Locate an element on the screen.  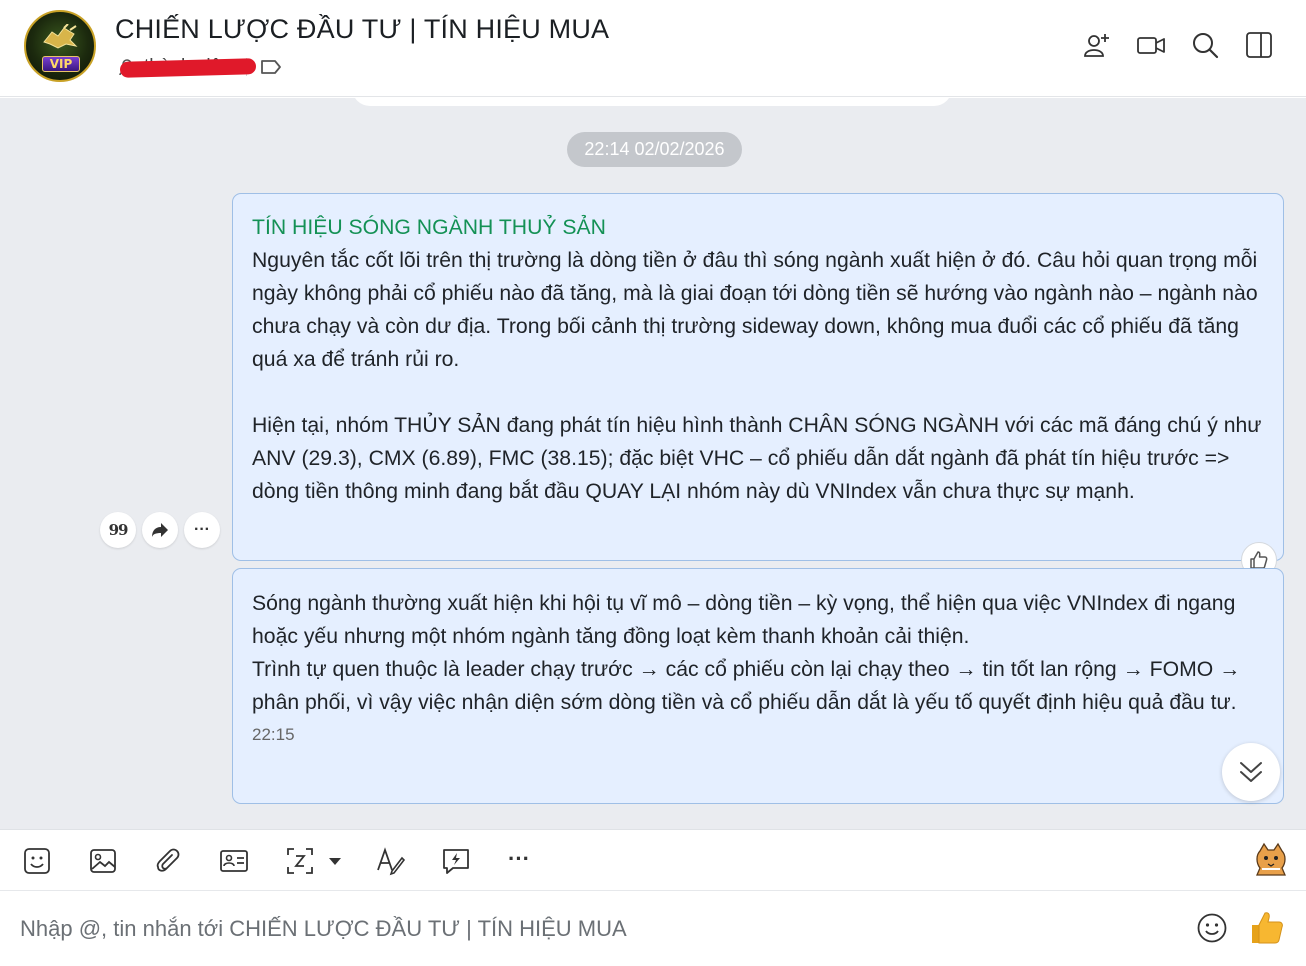
quote-icon: 99 is located at coordinates (118, 530).